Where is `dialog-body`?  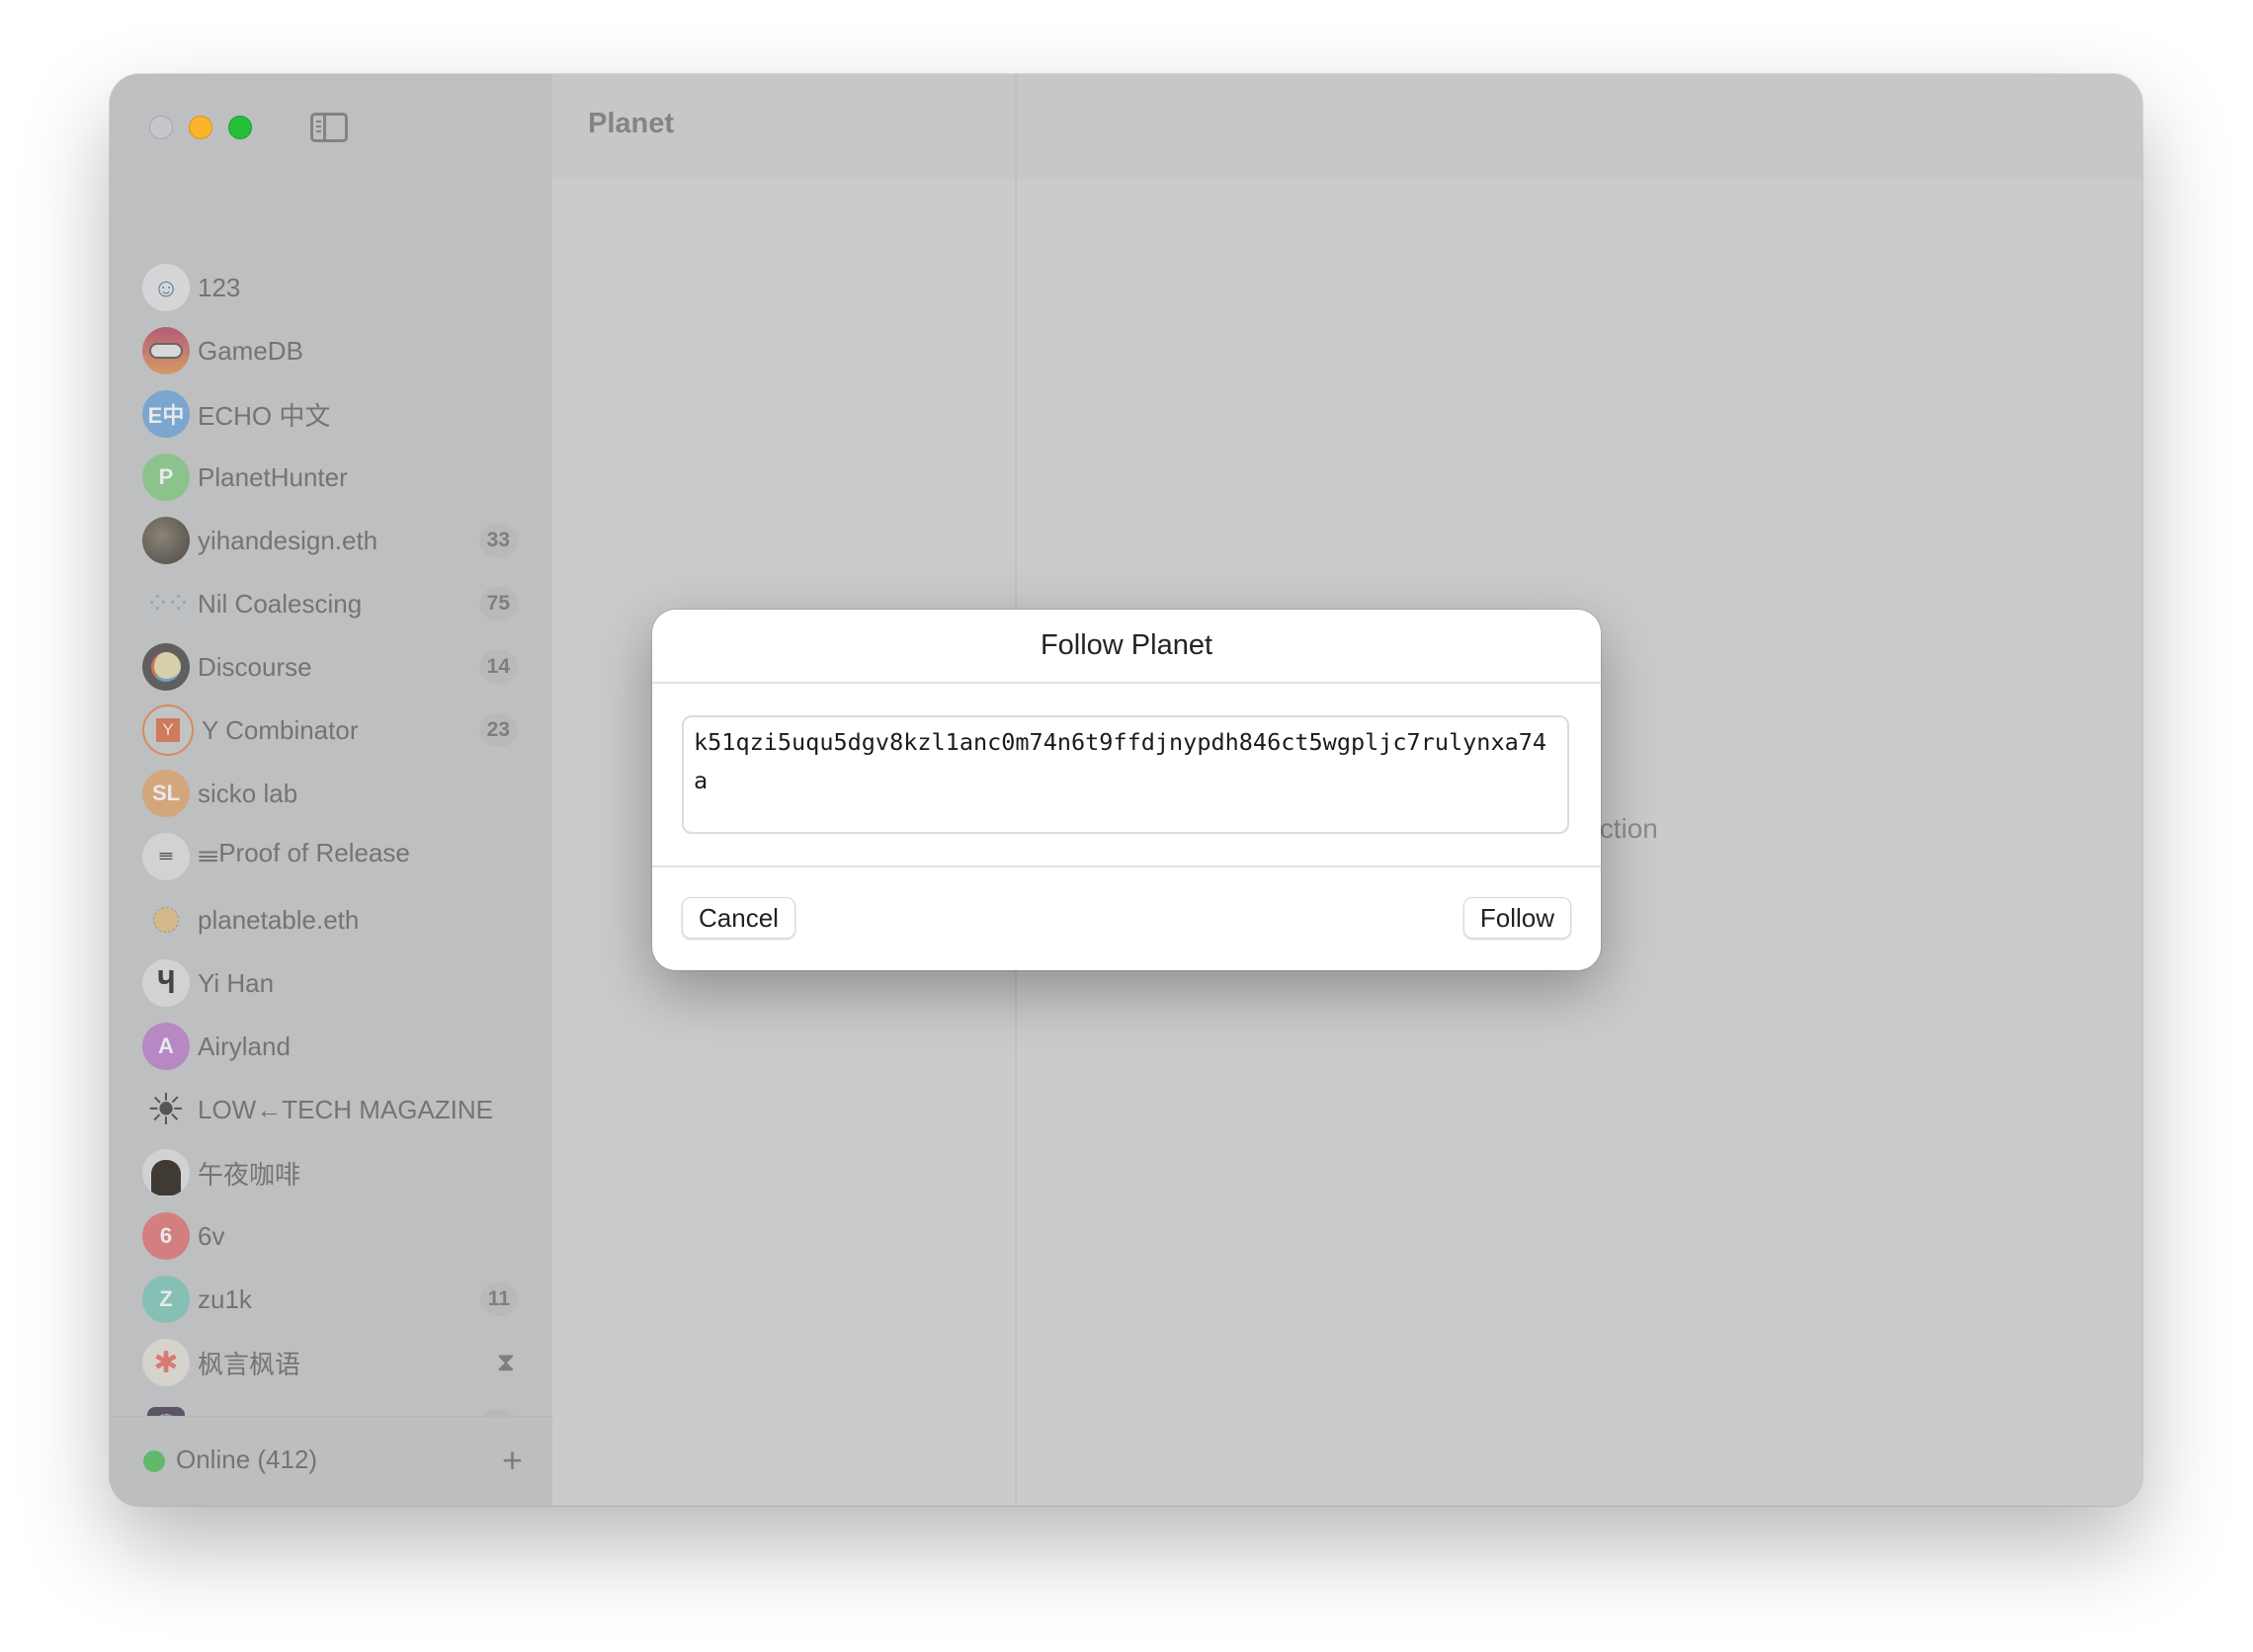
dialog-body is located at coordinates (1126, 775).